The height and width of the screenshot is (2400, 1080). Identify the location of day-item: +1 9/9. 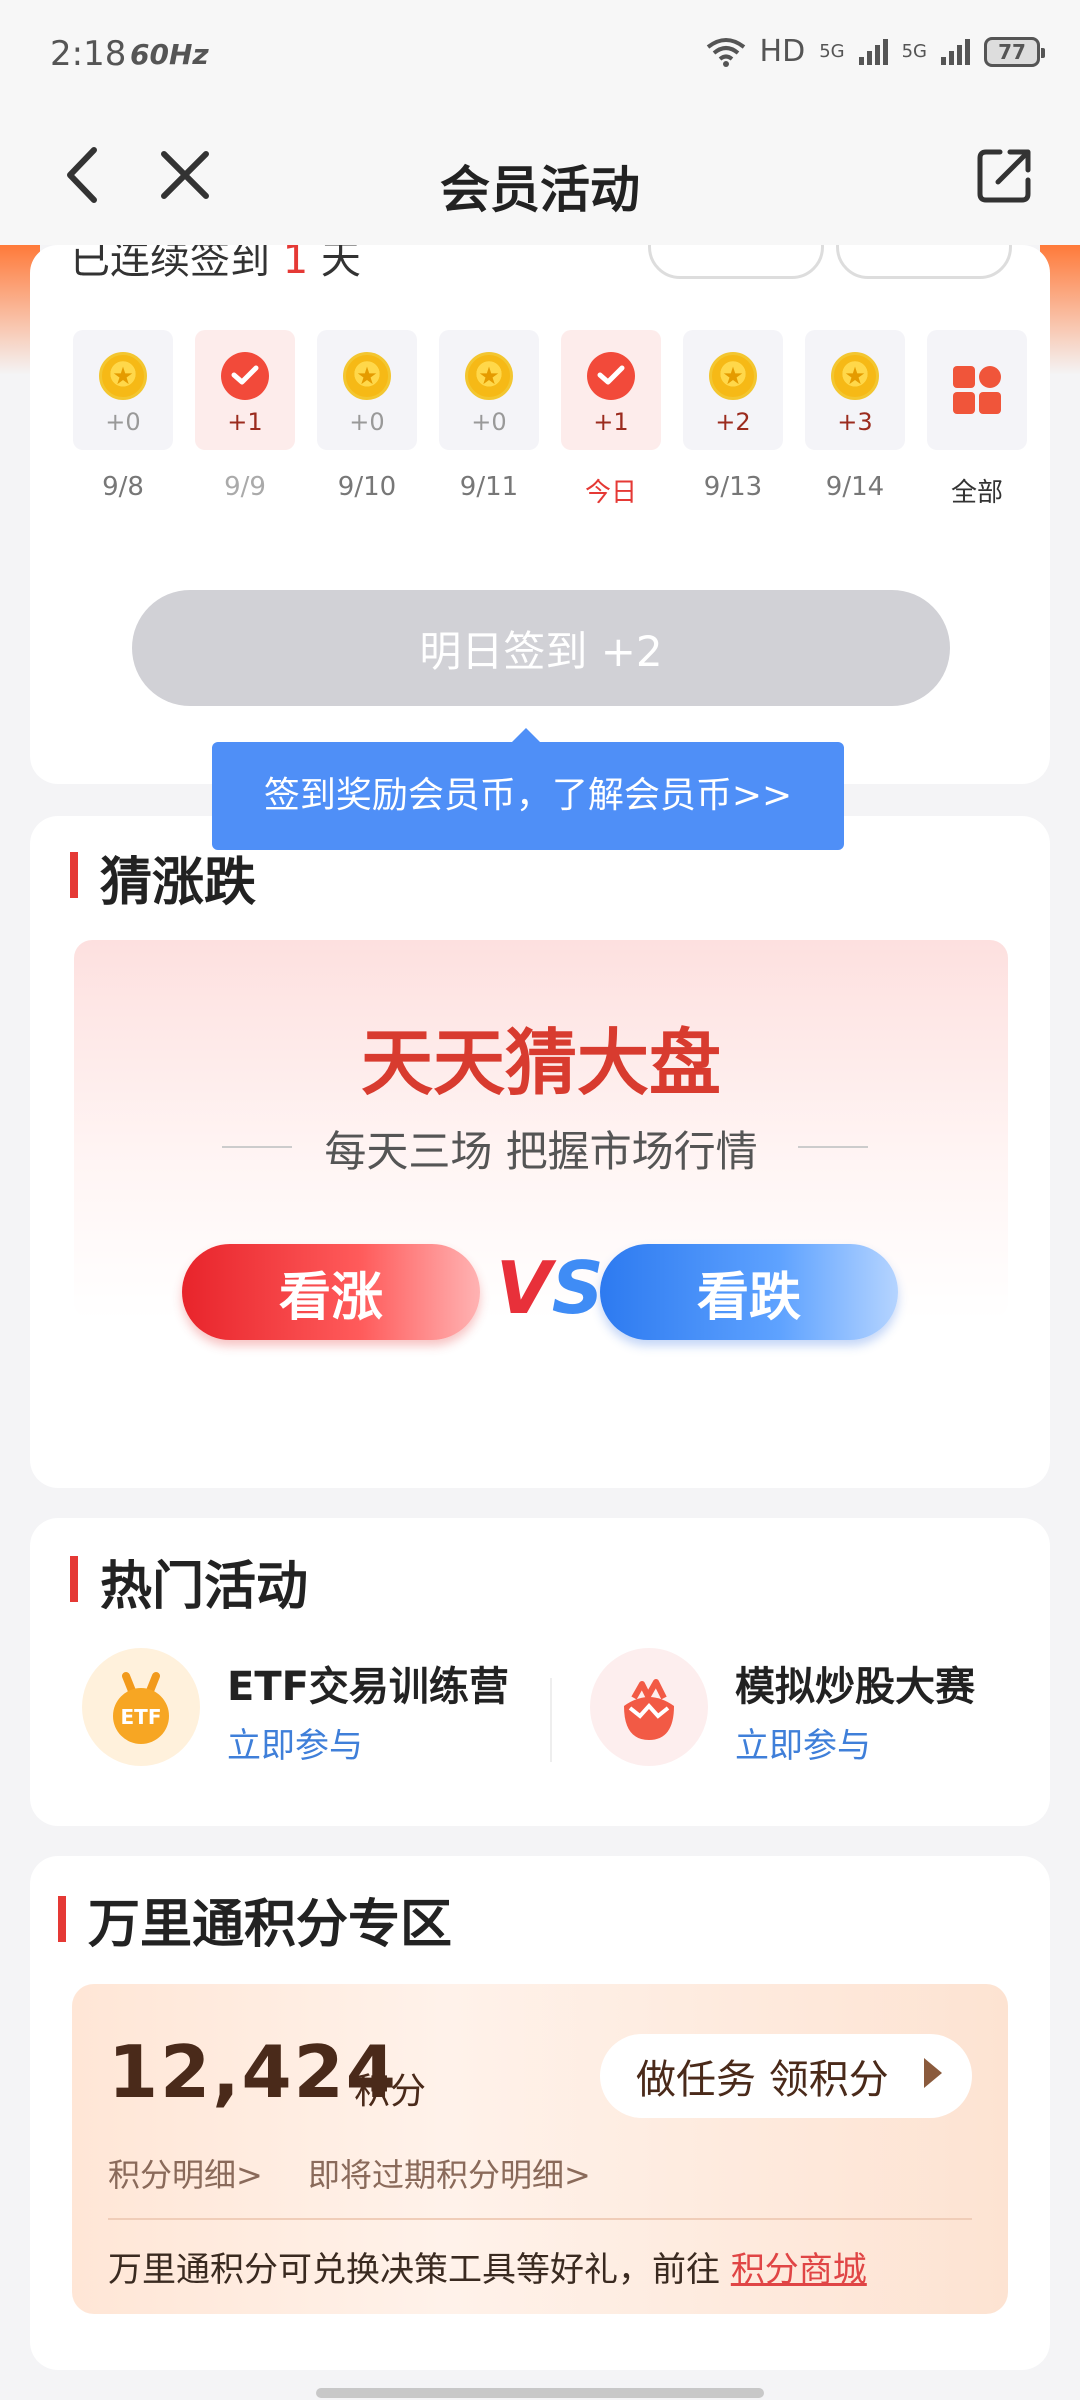
(245, 419).